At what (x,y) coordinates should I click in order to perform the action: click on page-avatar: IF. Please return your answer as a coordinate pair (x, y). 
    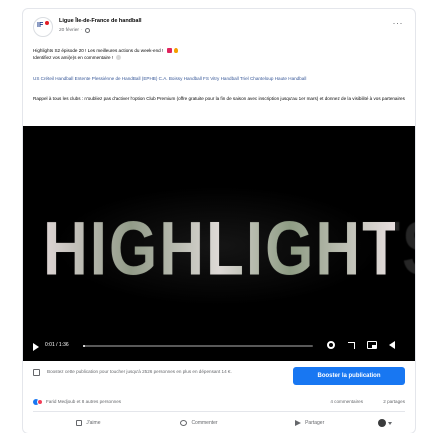
    Looking at the image, I should click on (43, 27).